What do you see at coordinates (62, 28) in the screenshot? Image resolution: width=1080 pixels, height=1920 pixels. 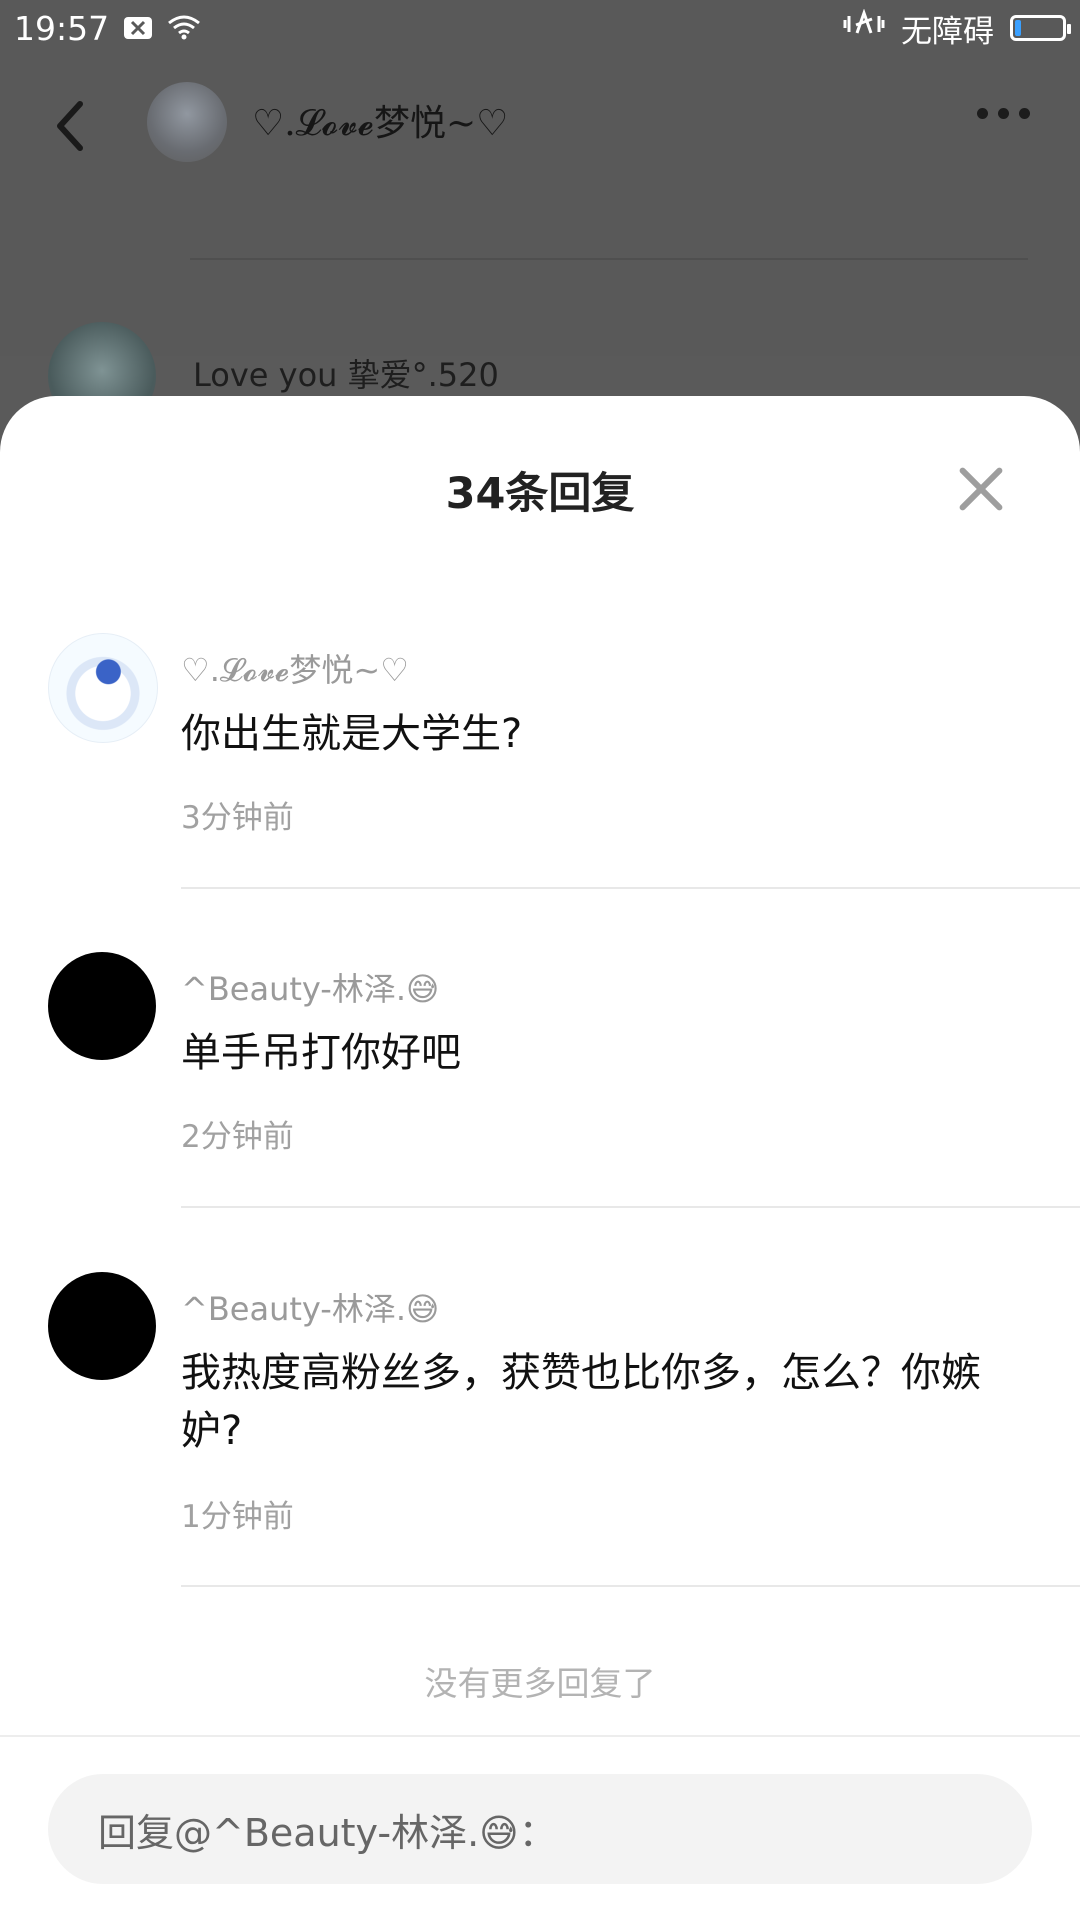 I see `status-time: 19:57` at bounding box center [62, 28].